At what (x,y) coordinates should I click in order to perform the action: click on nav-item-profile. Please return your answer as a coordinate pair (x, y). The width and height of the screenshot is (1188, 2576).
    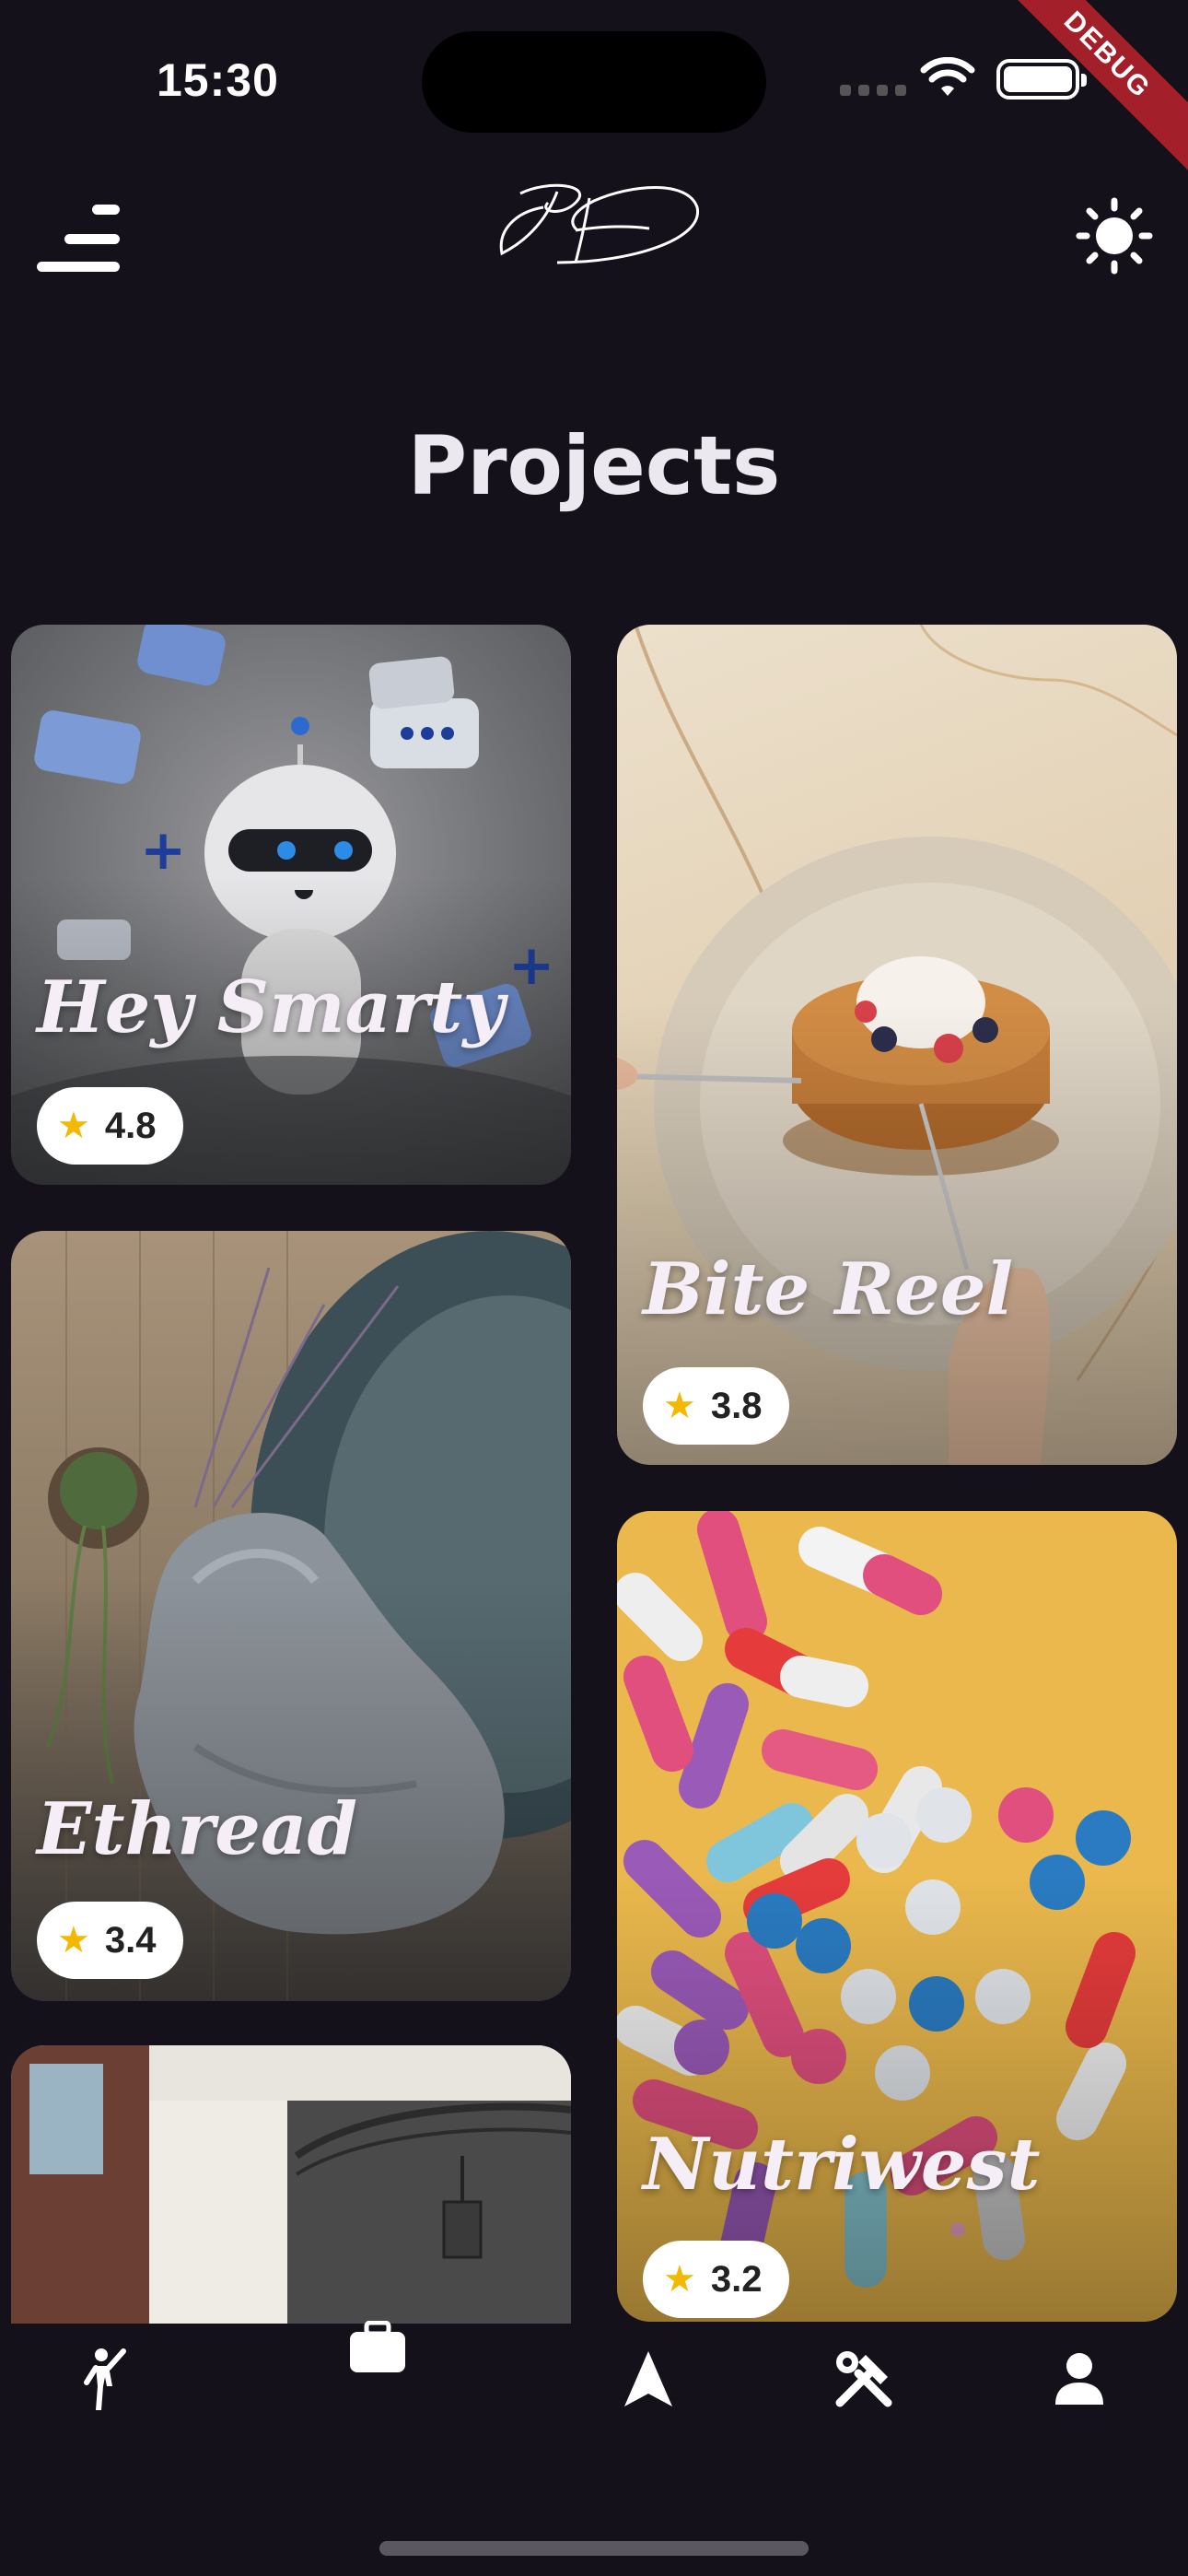
    Looking at the image, I should click on (1079, 2379).